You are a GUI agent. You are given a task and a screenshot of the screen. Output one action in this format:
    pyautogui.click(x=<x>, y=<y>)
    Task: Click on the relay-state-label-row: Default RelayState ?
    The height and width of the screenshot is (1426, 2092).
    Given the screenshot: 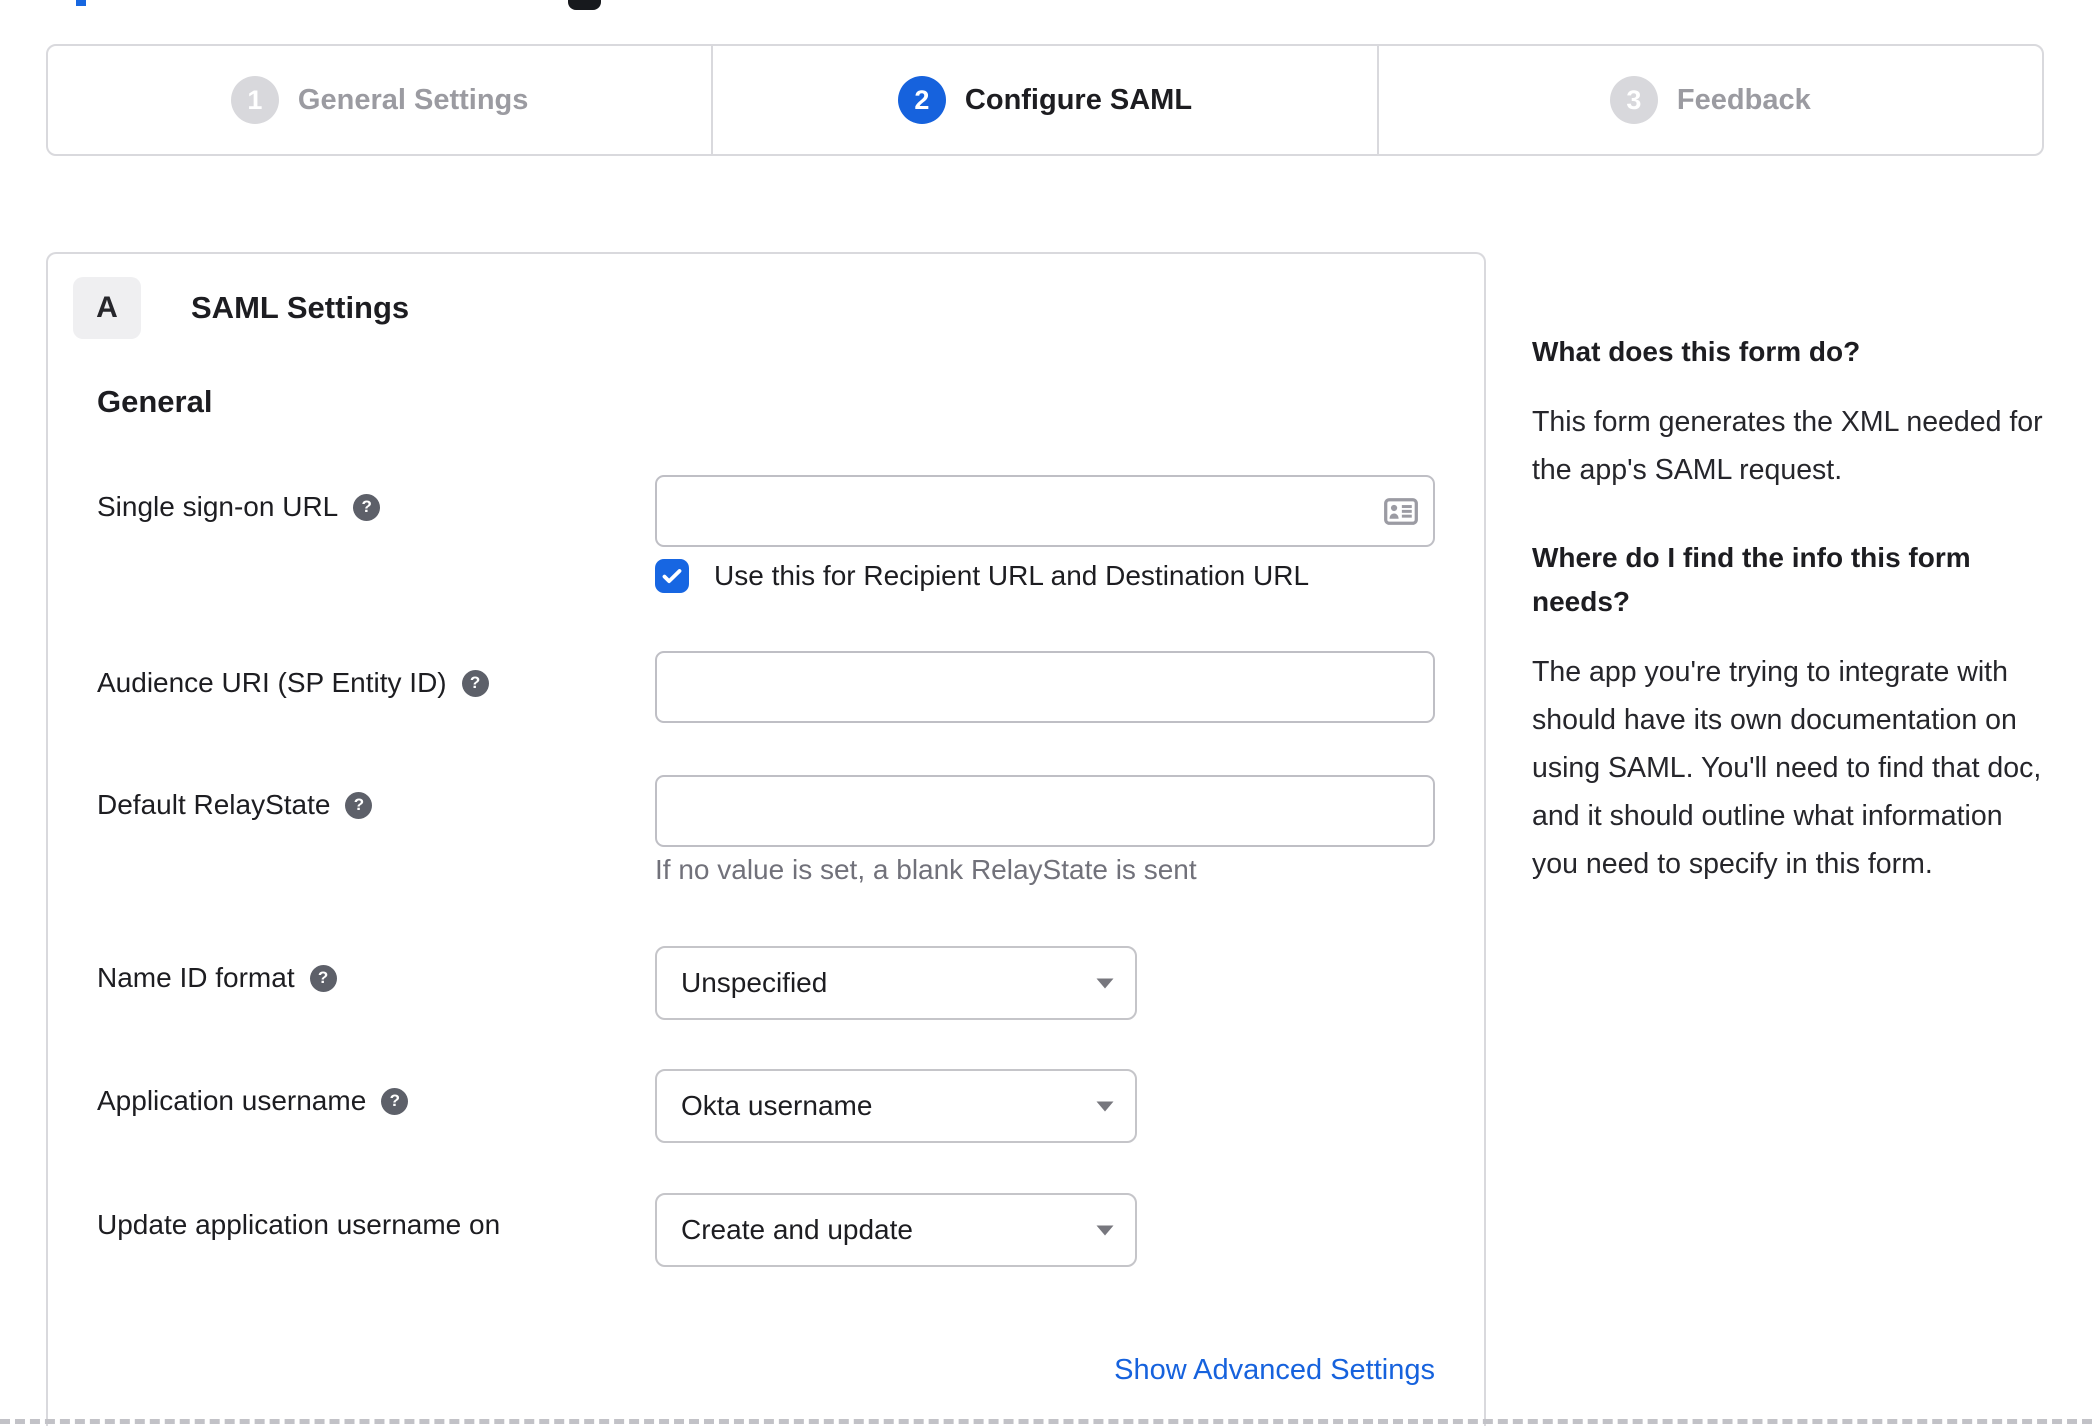 What is the action you would take?
    pyautogui.click(x=235, y=805)
    